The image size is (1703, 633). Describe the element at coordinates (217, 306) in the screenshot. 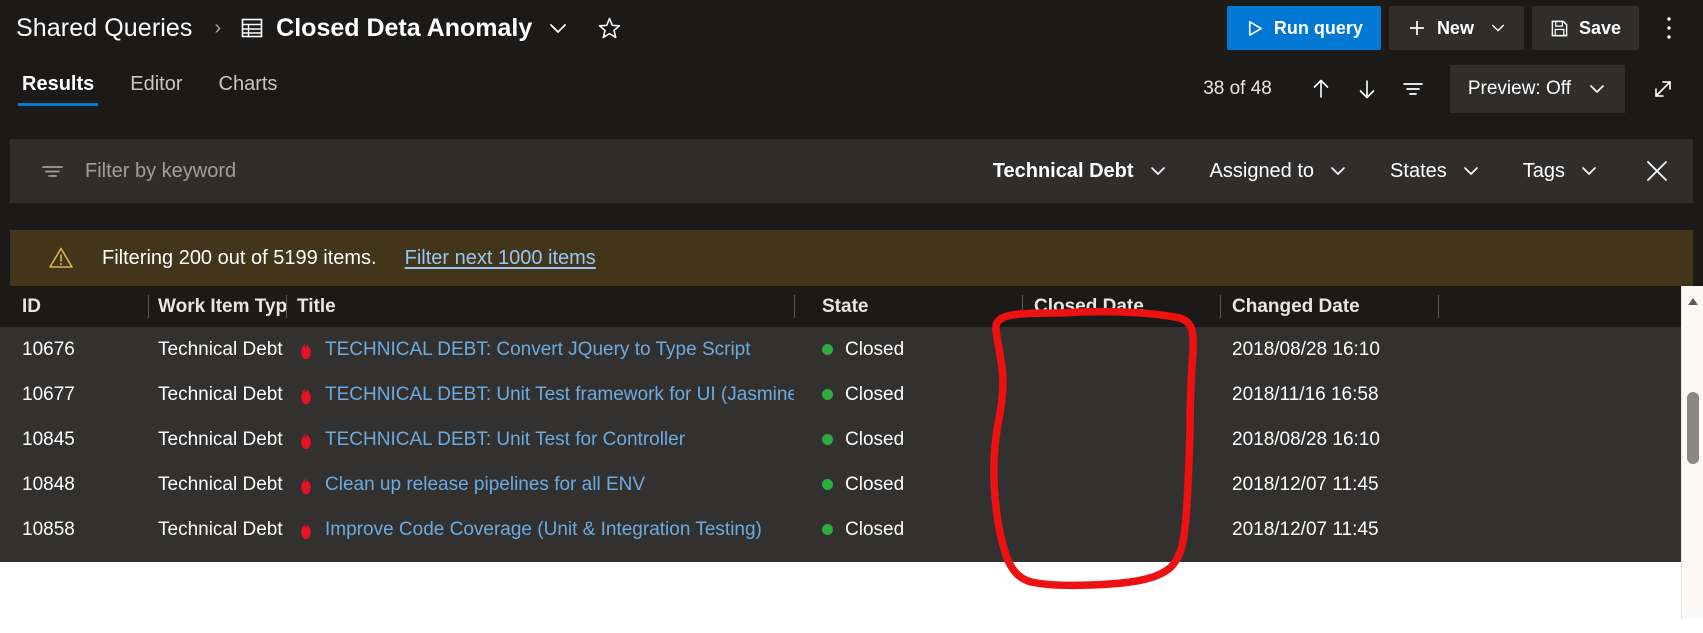

I see `column-header-work-item-type: Work Item Type` at that location.